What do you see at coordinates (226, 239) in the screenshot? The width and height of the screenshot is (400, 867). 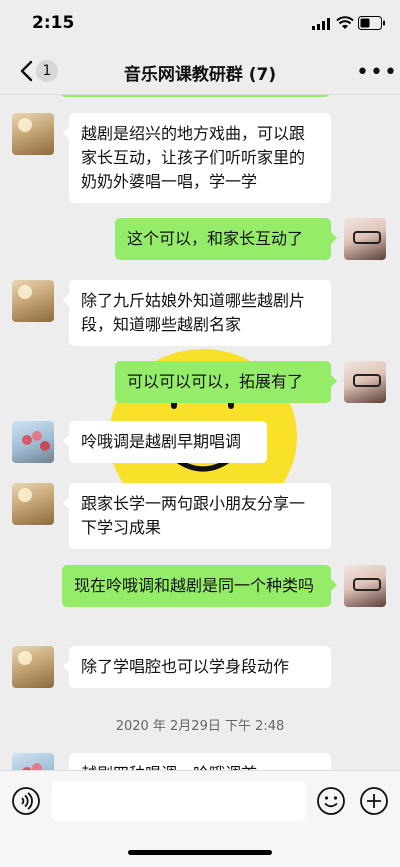 I see `message-bubble: 这个可以，和家长互动了` at bounding box center [226, 239].